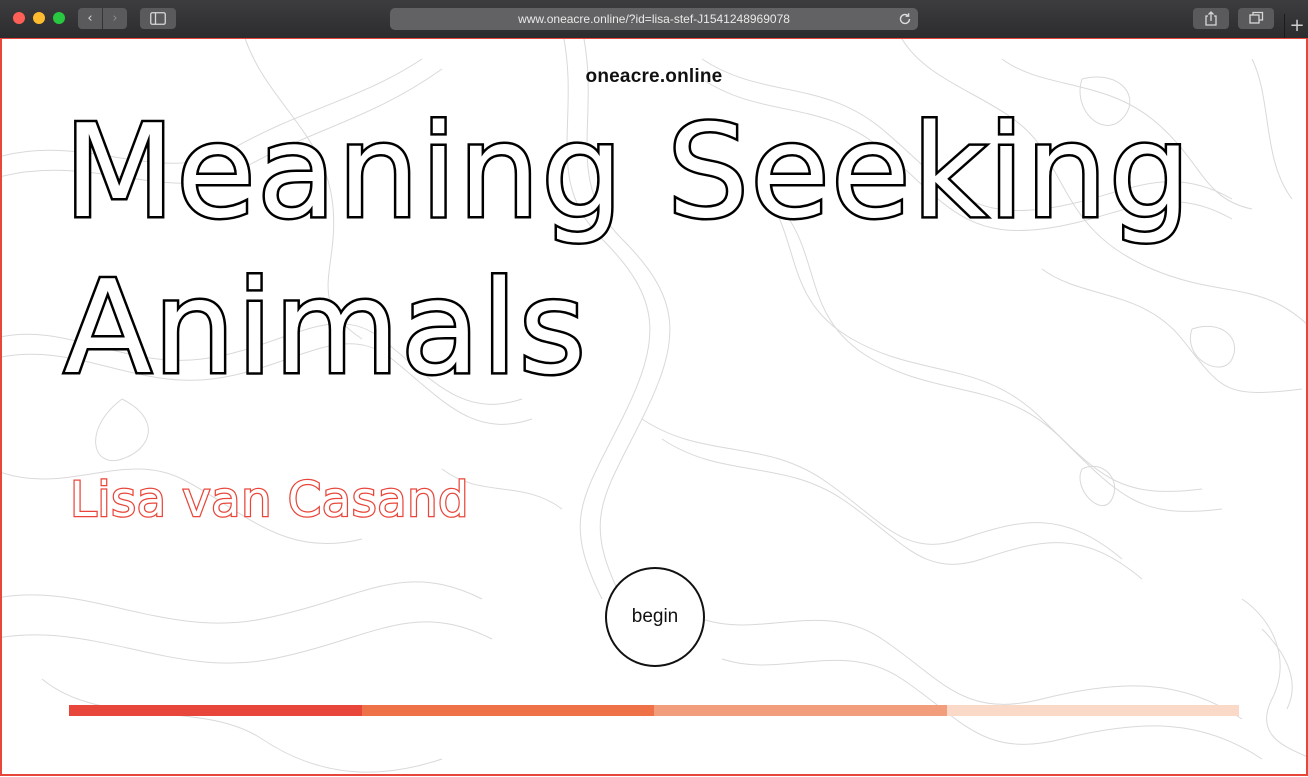  What do you see at coordinates (654, 77) in the screenshot?
I see `site-logo: oneacre.online` at bounding box center [654, 77].